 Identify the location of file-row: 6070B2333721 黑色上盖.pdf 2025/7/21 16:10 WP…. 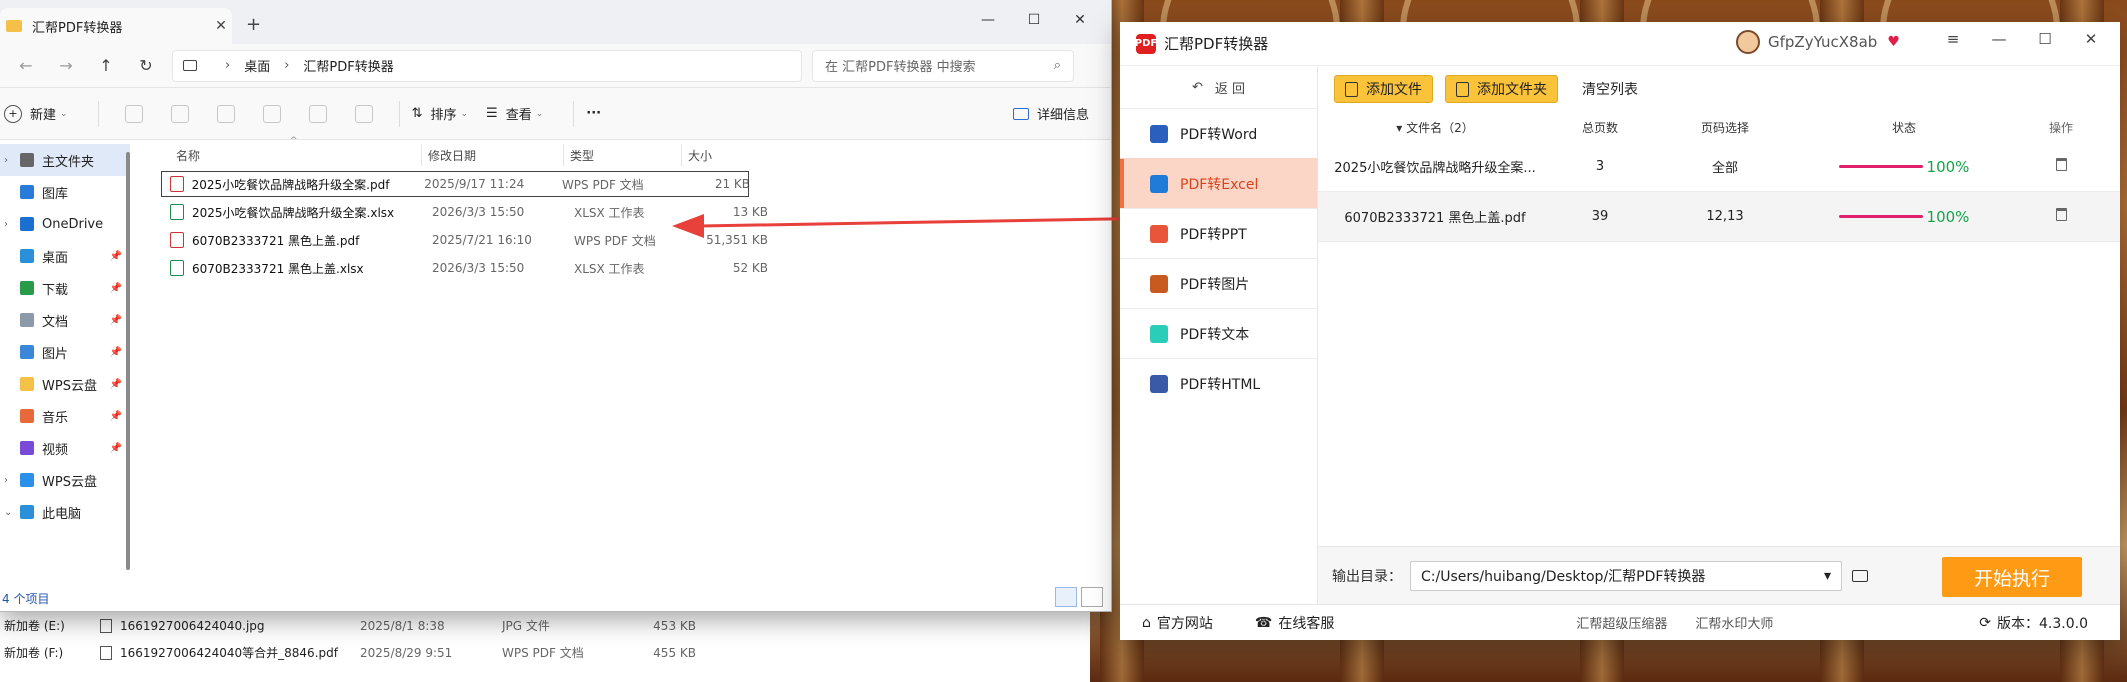
(635, 240).